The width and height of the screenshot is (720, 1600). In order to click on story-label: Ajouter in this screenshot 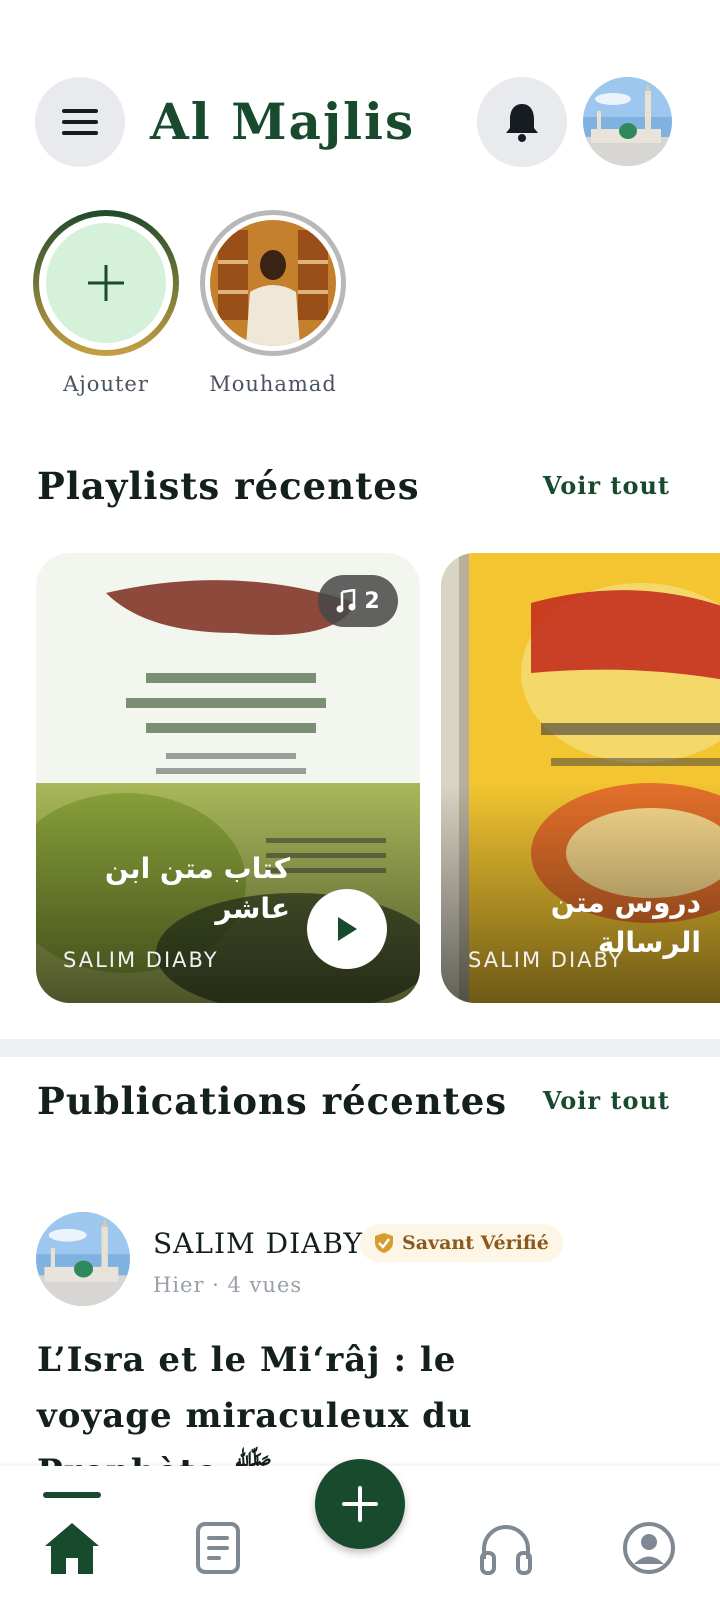, I will do `click(106, 384)`.